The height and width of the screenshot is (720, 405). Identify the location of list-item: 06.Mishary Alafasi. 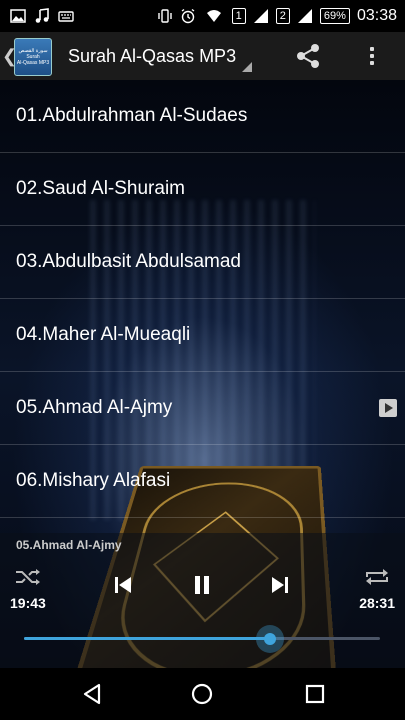
(202, 481).